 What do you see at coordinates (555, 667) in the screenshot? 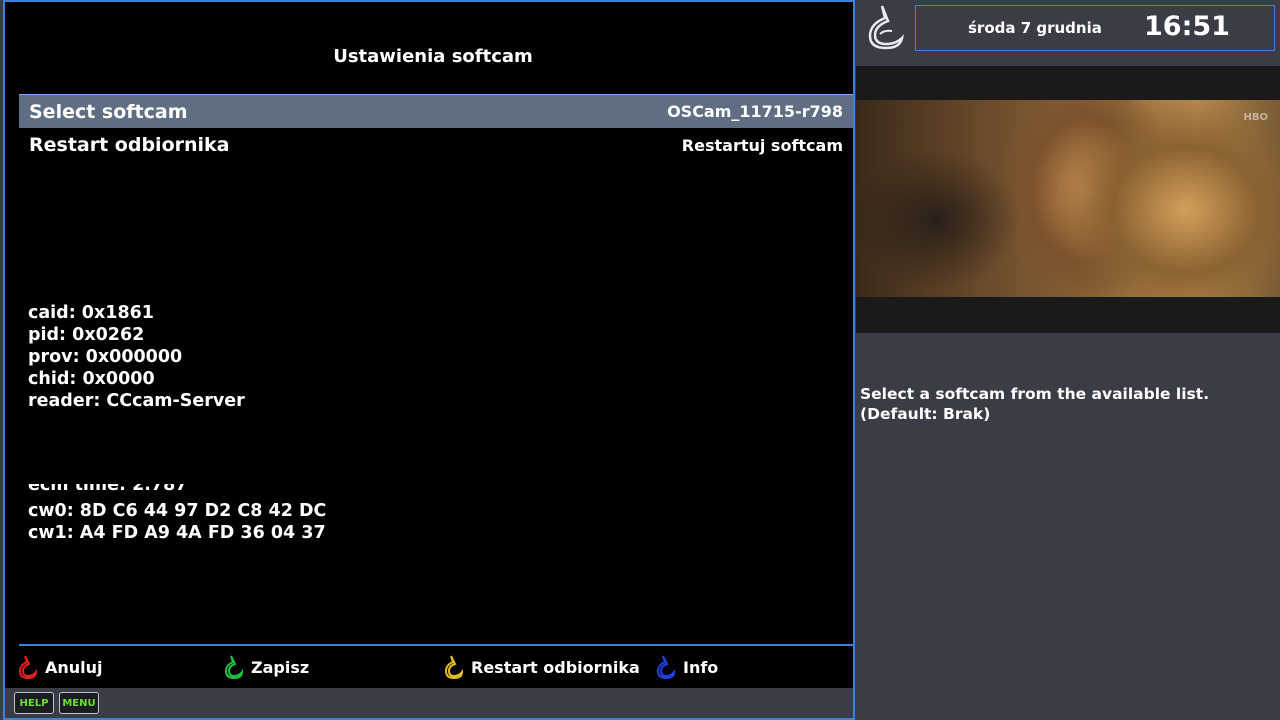
I see `yellow-button-label: Restart odbiornika` at bounding box center [555, 667].